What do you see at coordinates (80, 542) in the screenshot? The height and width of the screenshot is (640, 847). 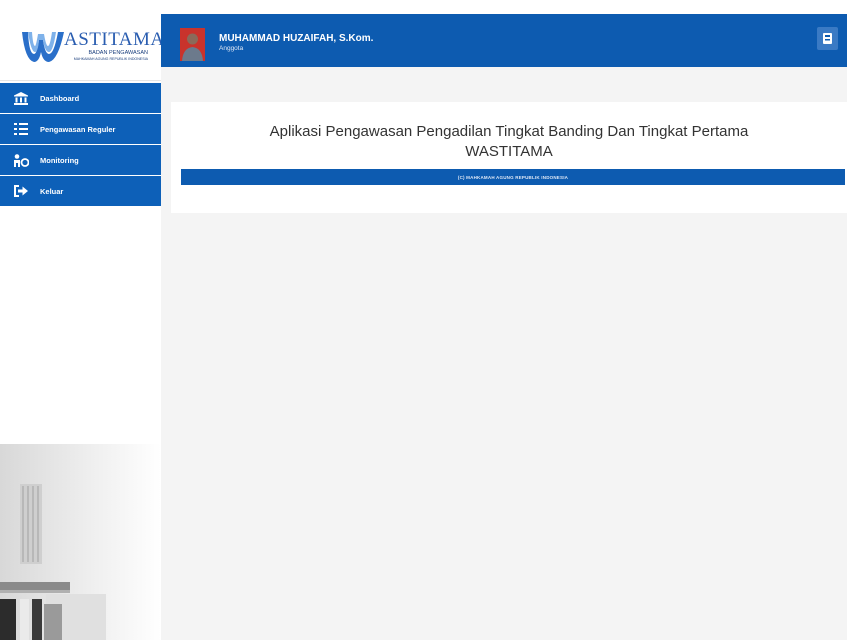 I see `building-image` at bounding box center [80, 542].